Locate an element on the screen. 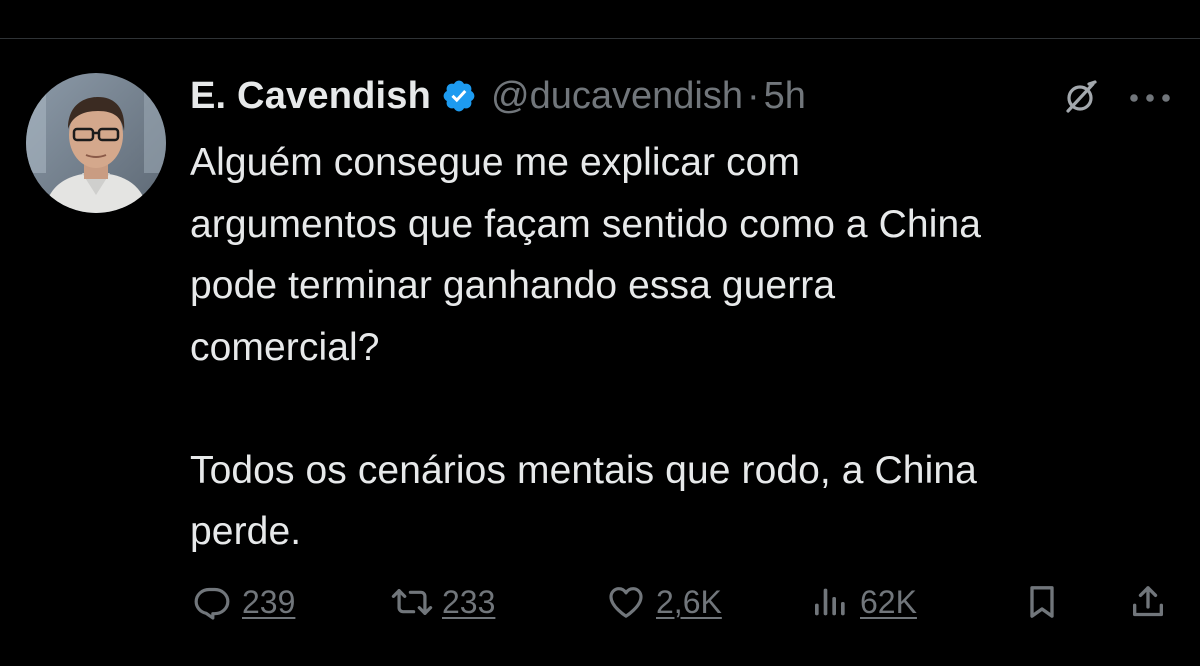 This screenshot has height=666, width=1200. retweet-icon is located at coordinates (412, 602).